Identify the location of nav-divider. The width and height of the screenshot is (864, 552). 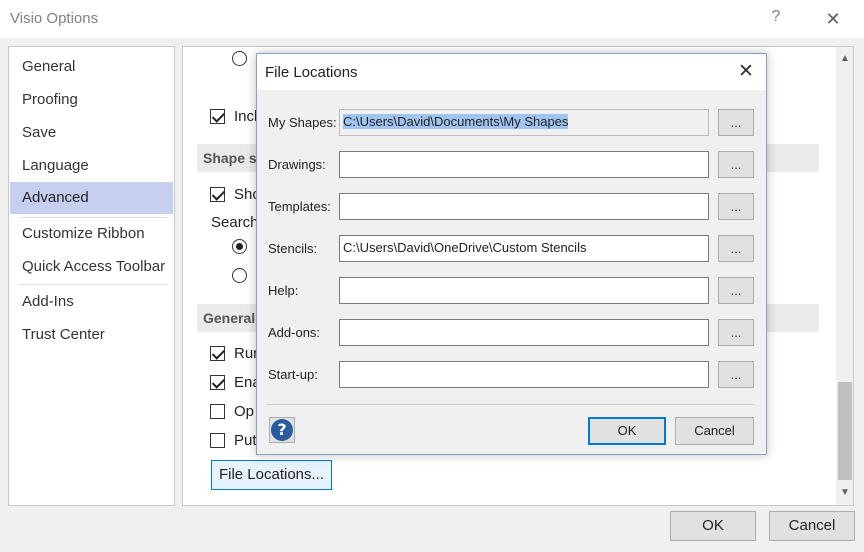
(94, 284).